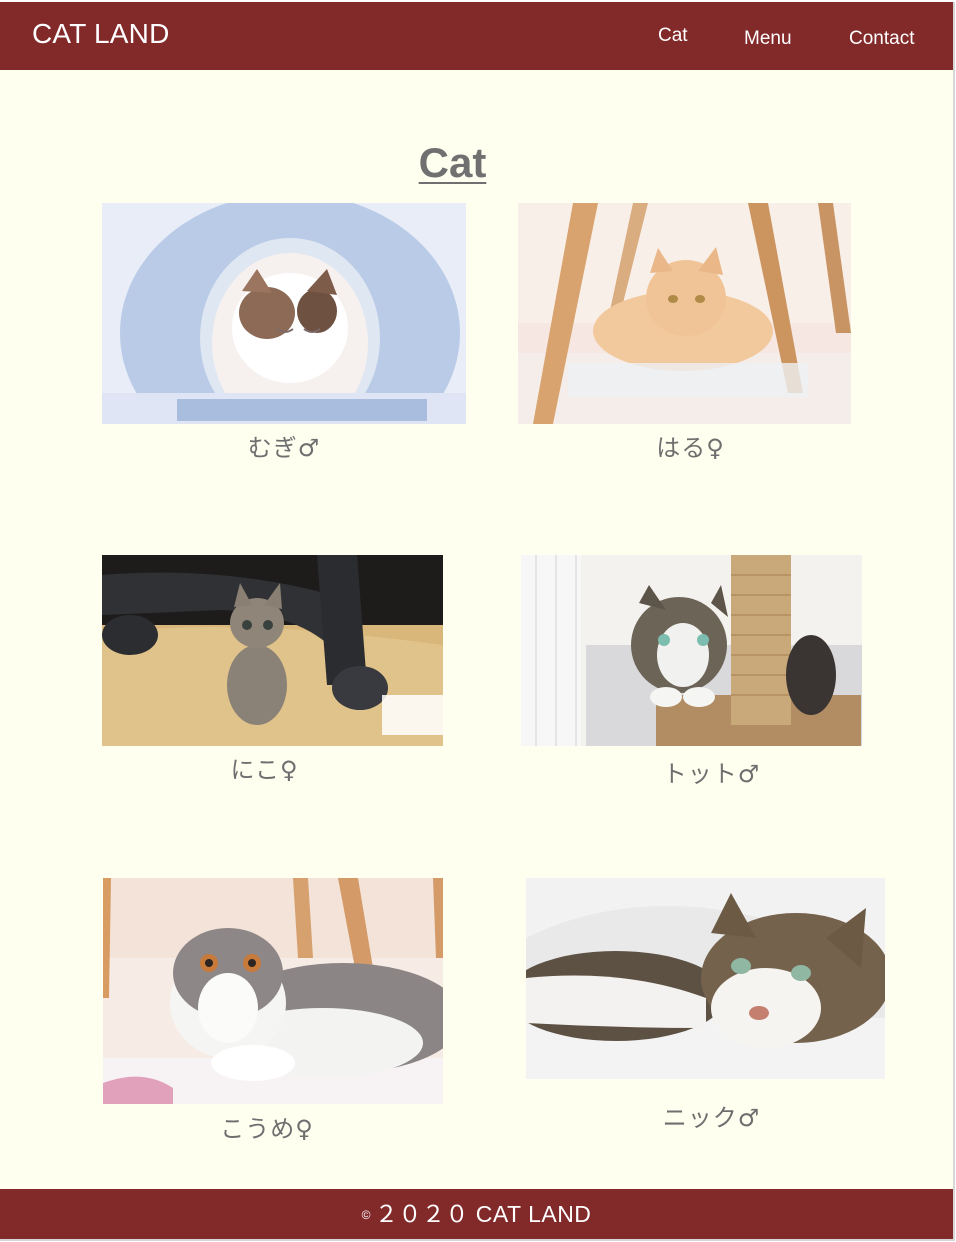 This screenshot has width=956, height=1242. I want to click on cat-card-5: こうめ♀, so click(273, 1013).